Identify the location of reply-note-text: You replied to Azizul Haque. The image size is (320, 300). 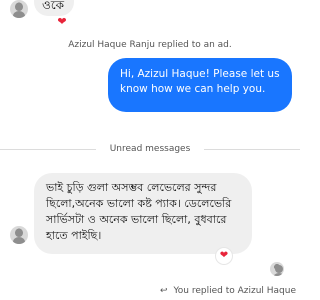
(234, 291).